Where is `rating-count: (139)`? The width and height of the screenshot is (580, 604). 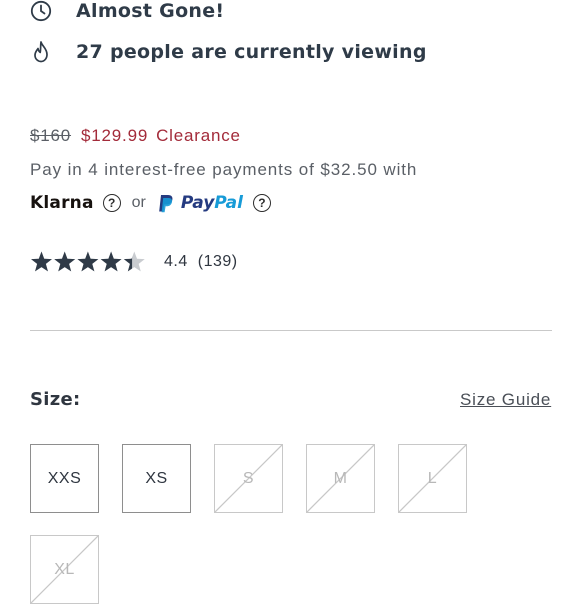 rating-count: (139) is located at coordinates (218, 262).